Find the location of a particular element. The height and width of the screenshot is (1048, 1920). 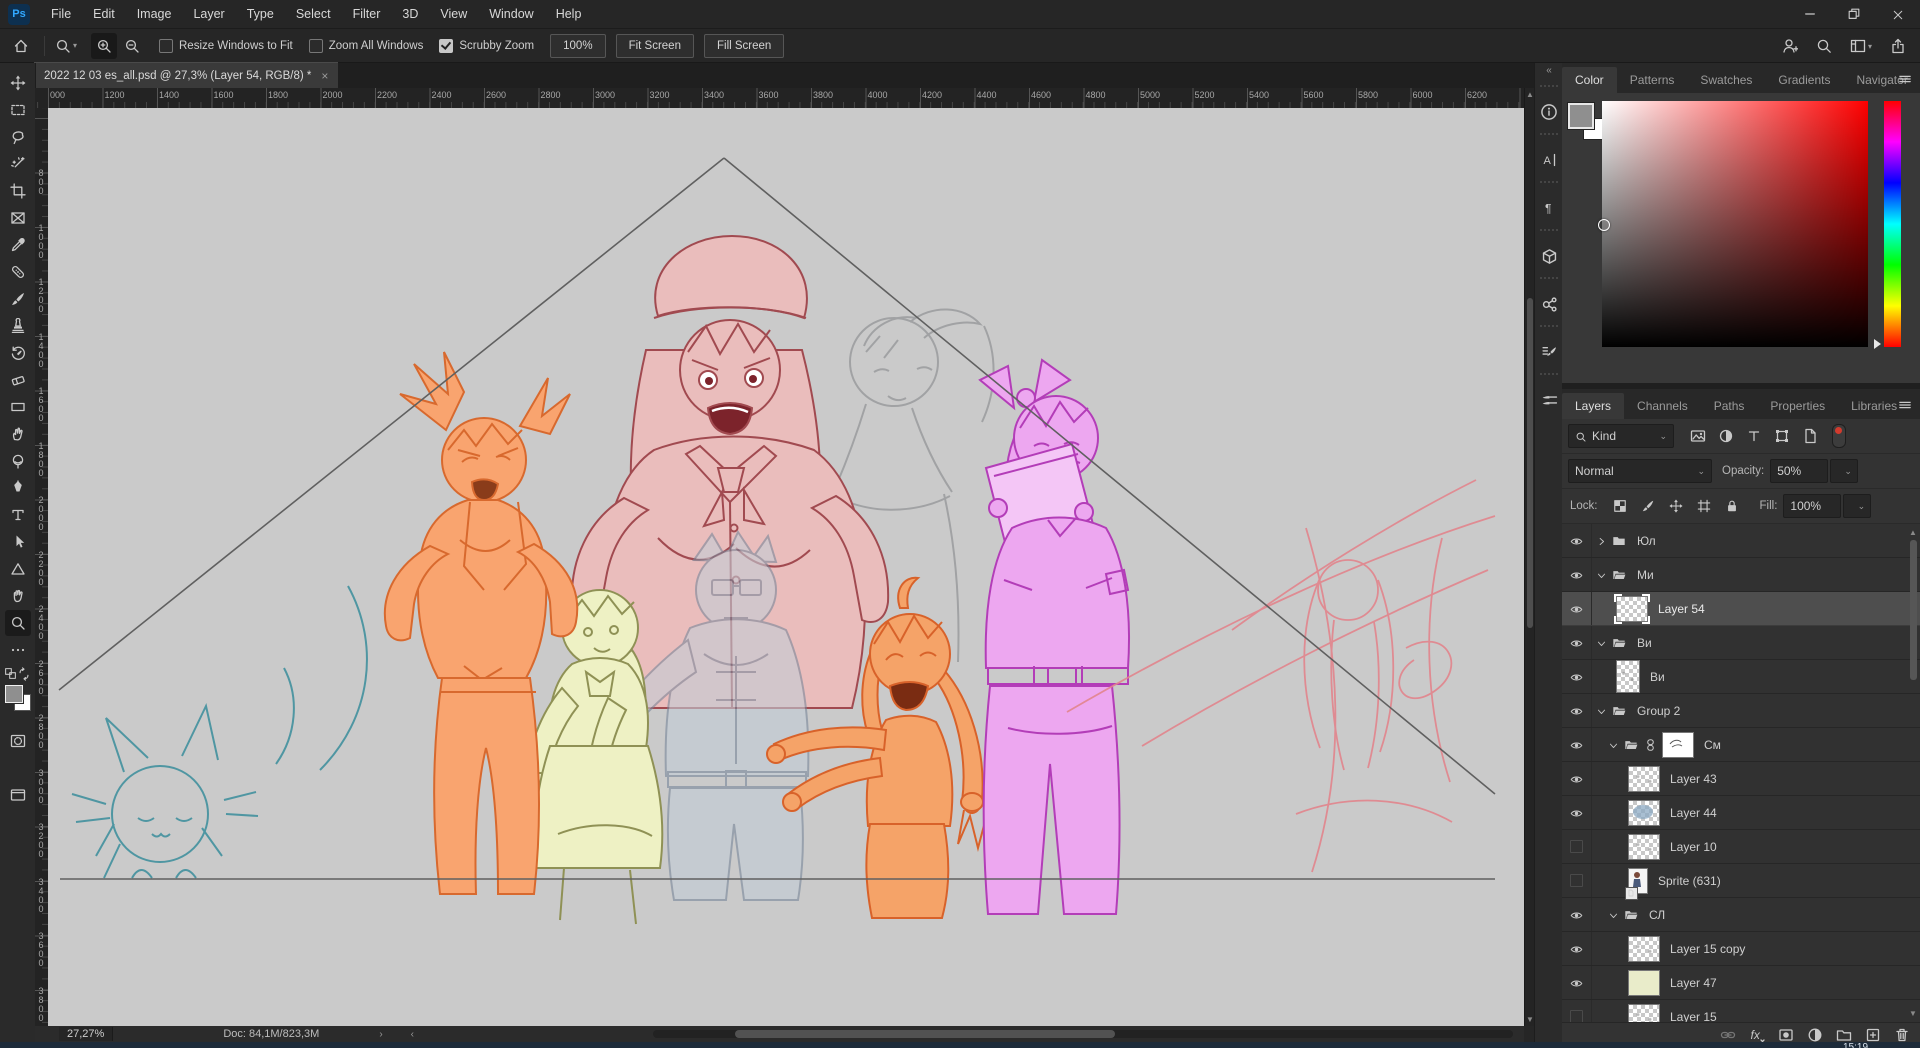

fill-field: 100% is located at coordinates (1812, 506).